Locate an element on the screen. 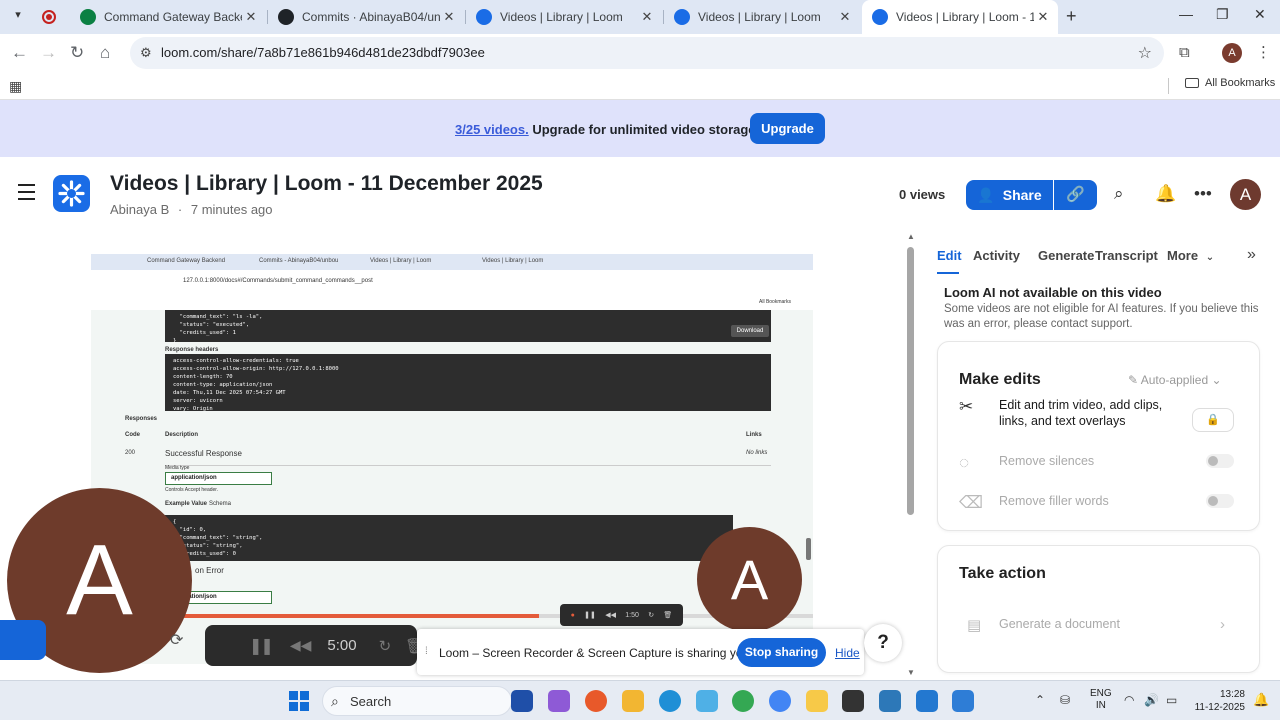 The height and width of the screenshot is (720, 1280). new-tab-icon: + is located at coordinates (1071, 16).